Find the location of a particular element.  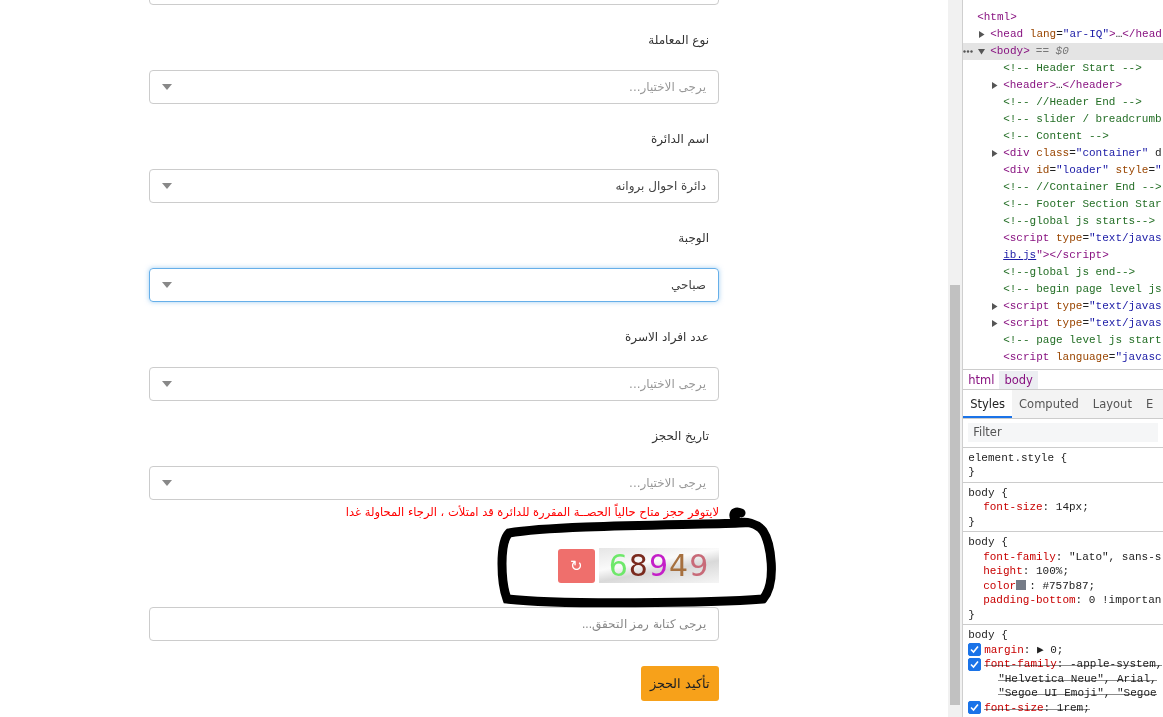

code-comment: <!-- Content --> is located at coordinates (1056, 136).